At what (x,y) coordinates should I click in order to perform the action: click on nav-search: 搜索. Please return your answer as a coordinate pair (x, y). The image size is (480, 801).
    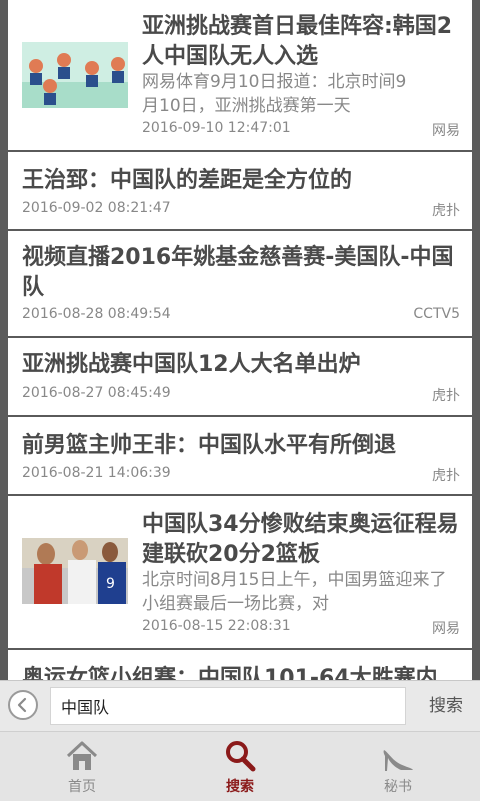
    Looking at the image, I should click on (240, 766).